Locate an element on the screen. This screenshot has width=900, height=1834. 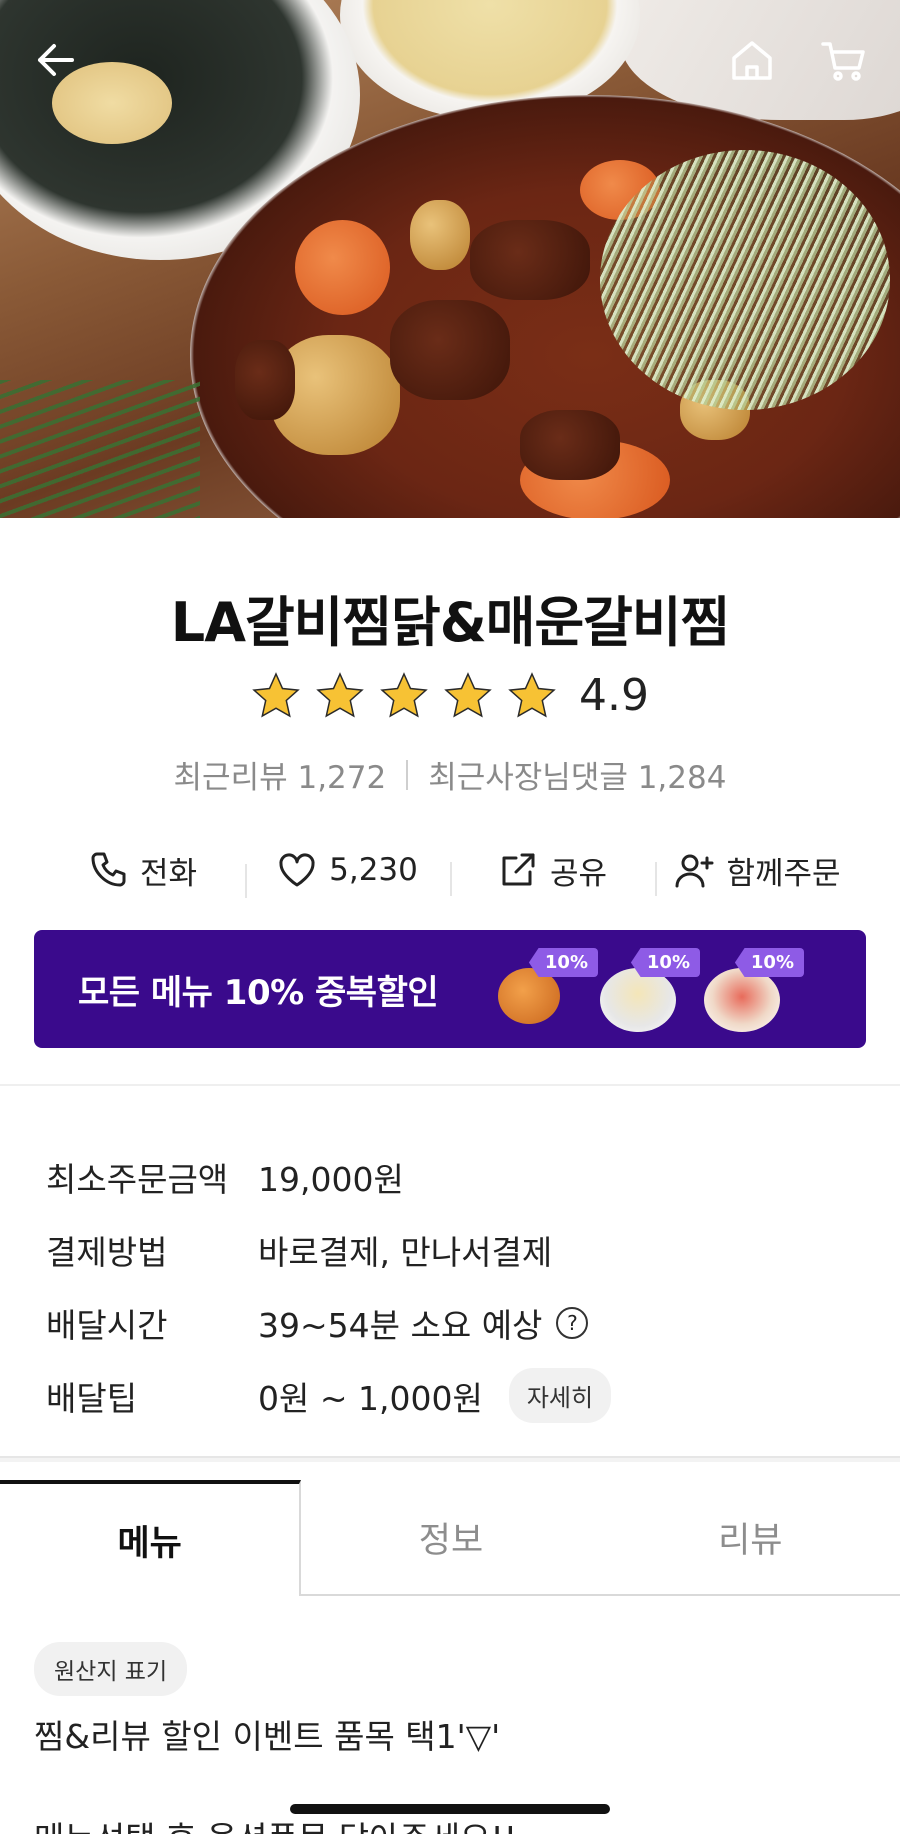
share-button: 공유 is located at coordinates (552, 872).